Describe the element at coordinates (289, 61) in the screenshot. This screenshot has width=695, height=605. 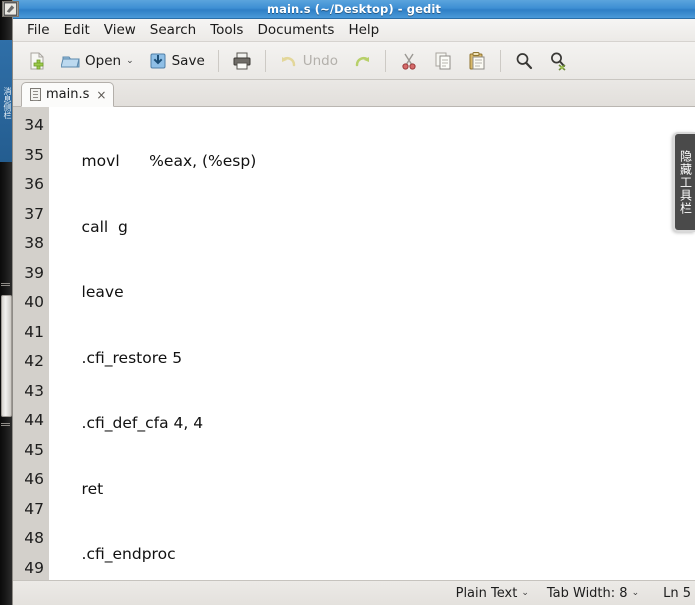
I see `undo-icon` at that location.